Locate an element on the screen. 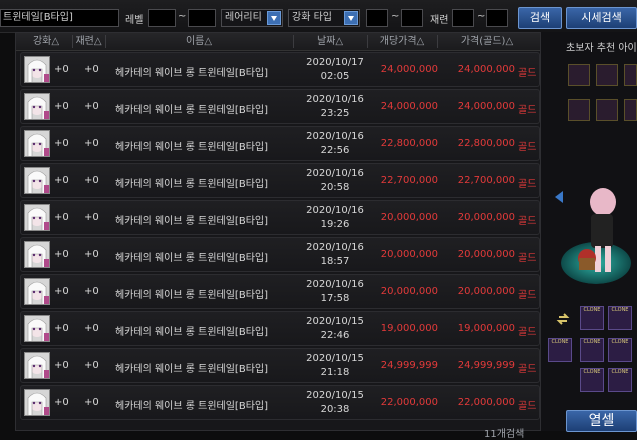  column-header-unit-price: 개당가격△ is located at coordinates (402, 41).